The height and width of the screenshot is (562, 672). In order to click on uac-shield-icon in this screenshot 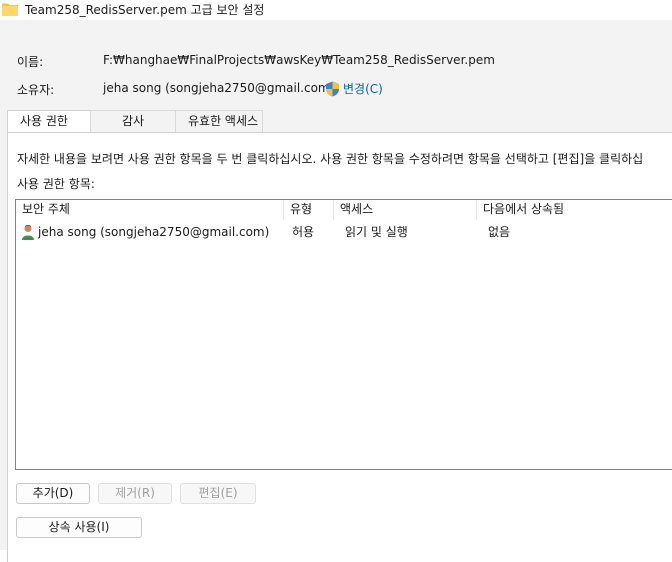, I will do `click(332, 88)`.